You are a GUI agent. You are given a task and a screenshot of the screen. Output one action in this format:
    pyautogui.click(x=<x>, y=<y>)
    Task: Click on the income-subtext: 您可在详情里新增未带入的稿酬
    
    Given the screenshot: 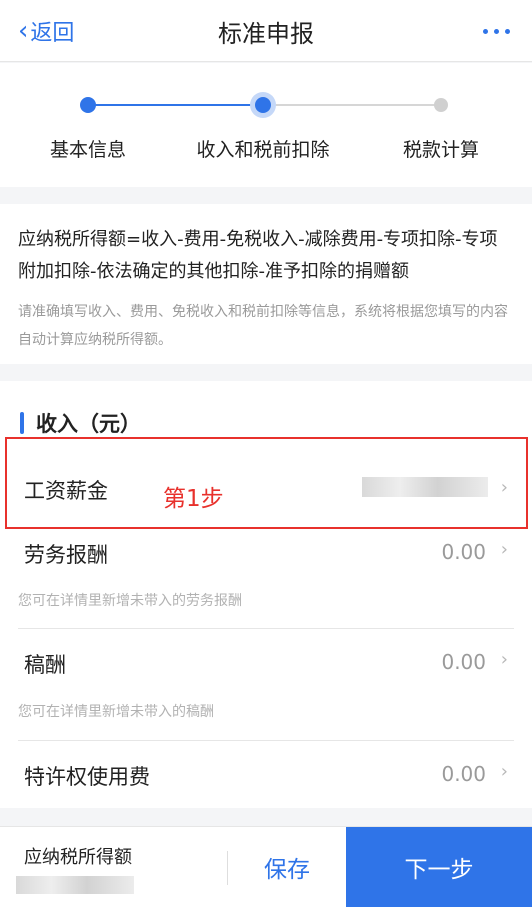 What is the action you would take?
    pyautogui.click(x=116, y=712)
    